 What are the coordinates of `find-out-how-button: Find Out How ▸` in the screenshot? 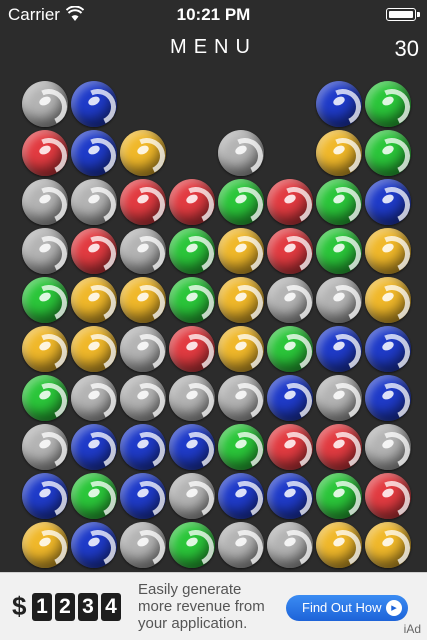 It's located at (347, 608).